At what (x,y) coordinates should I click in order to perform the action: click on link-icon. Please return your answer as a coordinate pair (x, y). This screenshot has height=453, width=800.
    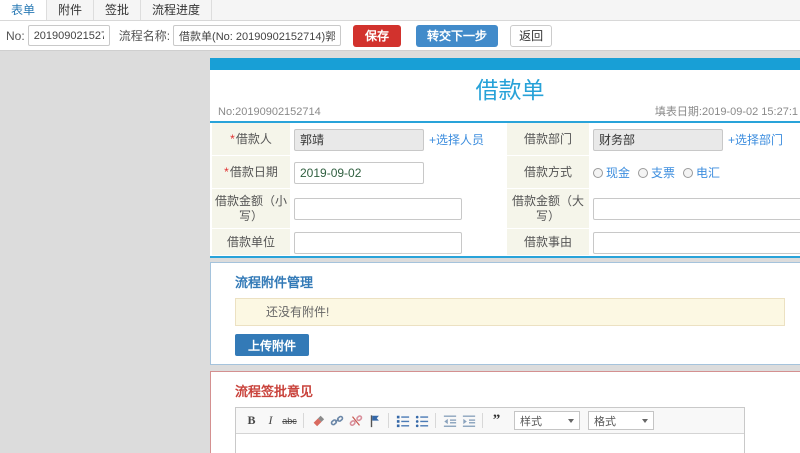
    Looking at the image, I should click on (336, 420).